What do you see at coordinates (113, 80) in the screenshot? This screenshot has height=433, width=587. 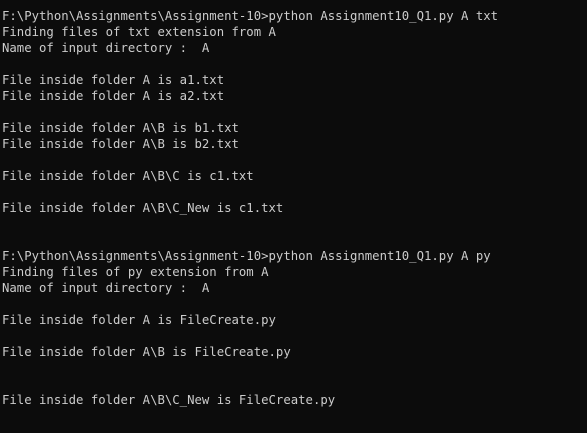 I see `terminal-line: File inside folder A is a1.txt` at bounding box center [113, 80].